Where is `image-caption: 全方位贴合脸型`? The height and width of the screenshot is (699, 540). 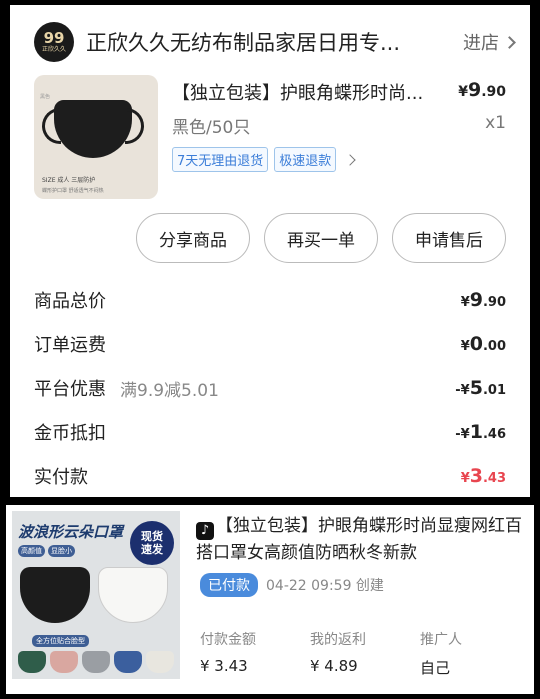 image-caption: 全方位贴合脸型 is located at coordinates (60, 641).